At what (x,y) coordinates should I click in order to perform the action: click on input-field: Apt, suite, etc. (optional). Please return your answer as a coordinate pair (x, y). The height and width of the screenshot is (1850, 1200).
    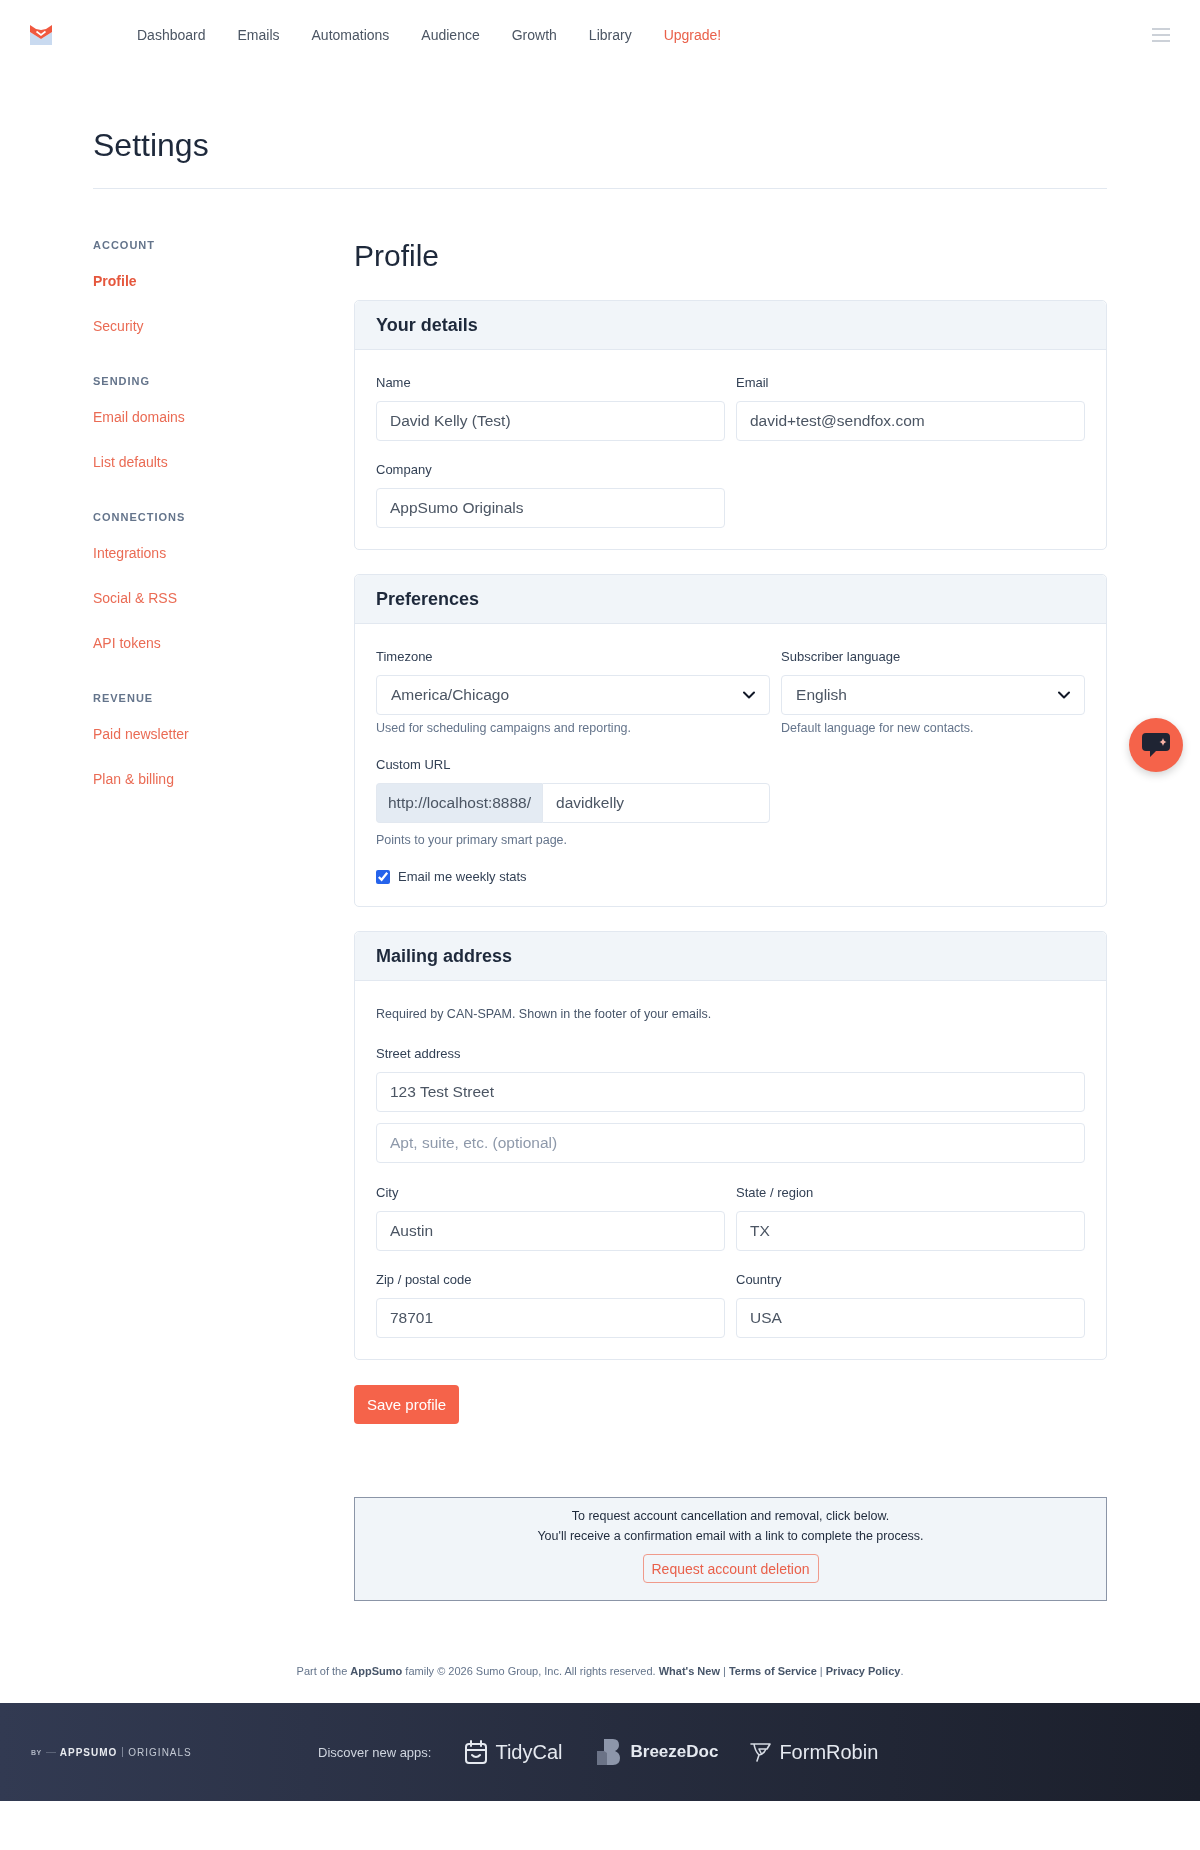
    Looking at the image, I should click on (730, 1143).